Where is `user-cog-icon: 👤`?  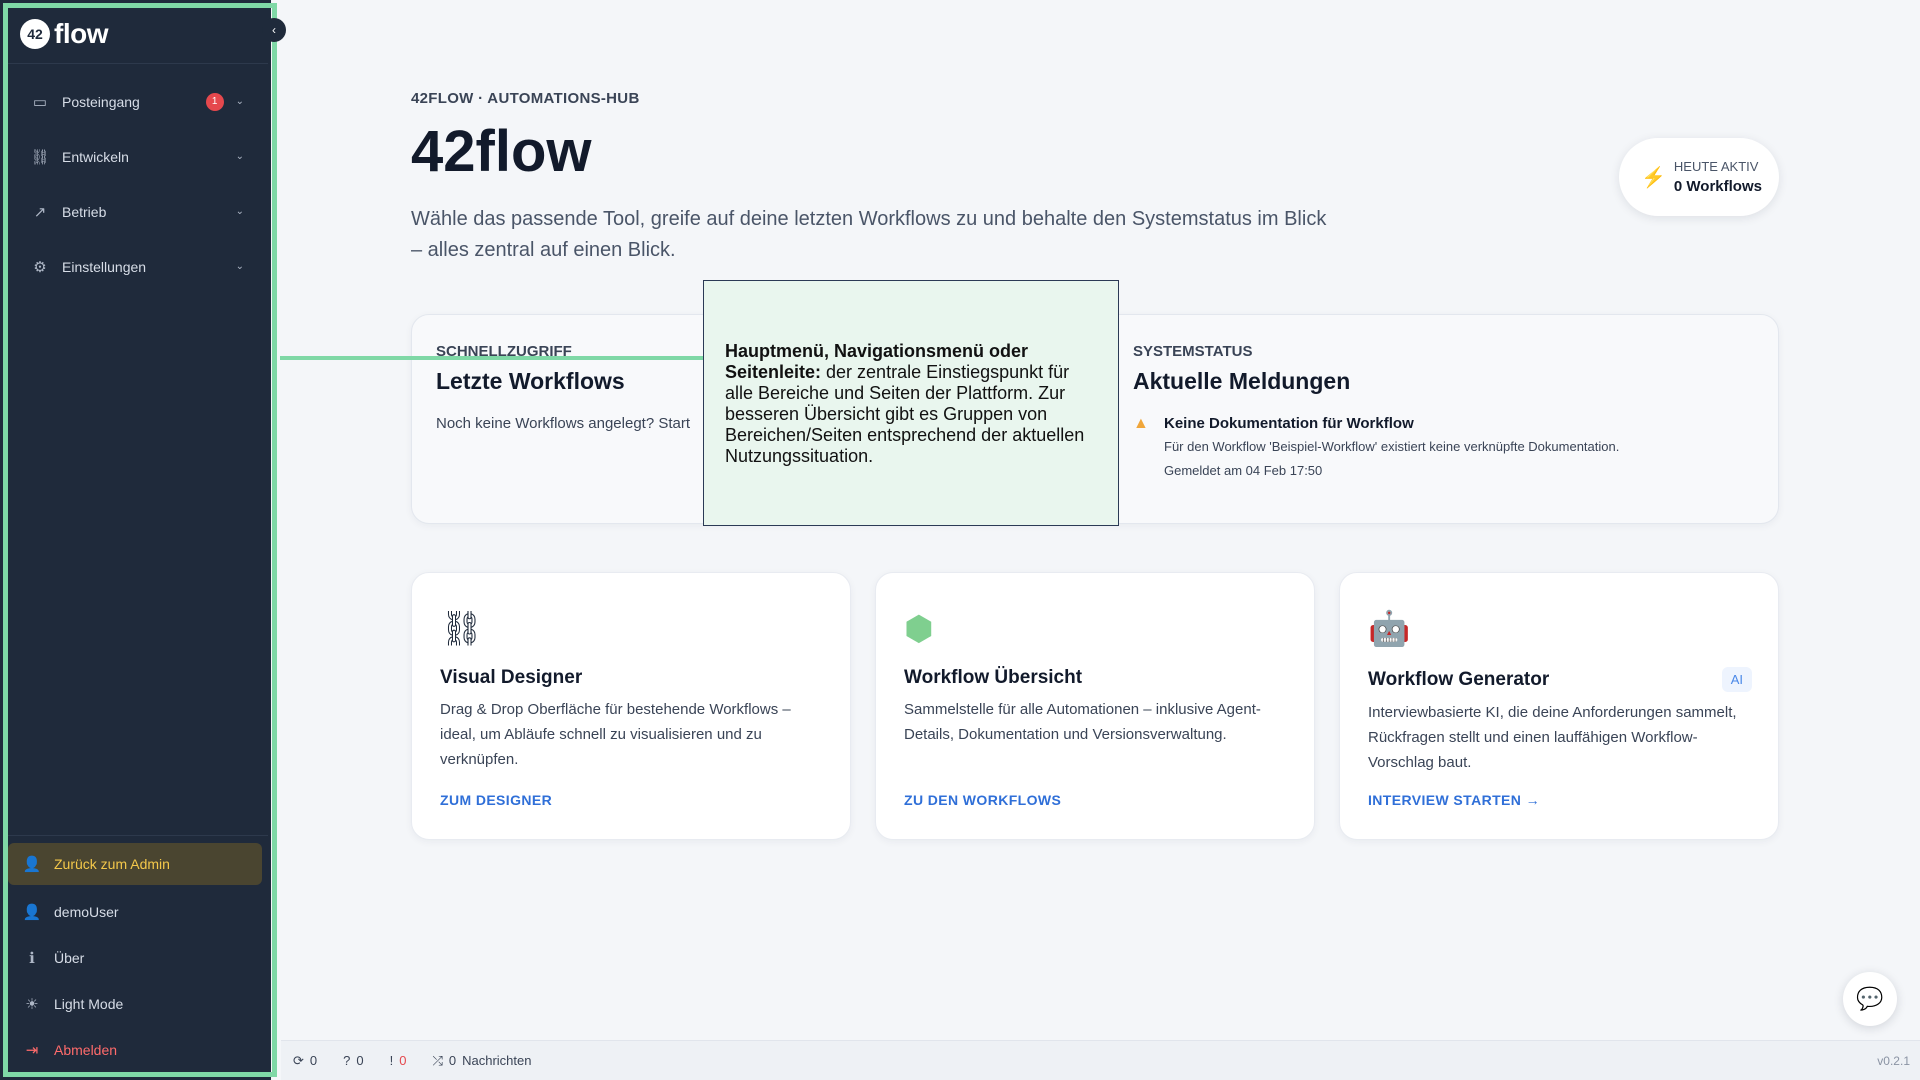
user-cog-icon: 👤 is located at coordinates (32, 912).